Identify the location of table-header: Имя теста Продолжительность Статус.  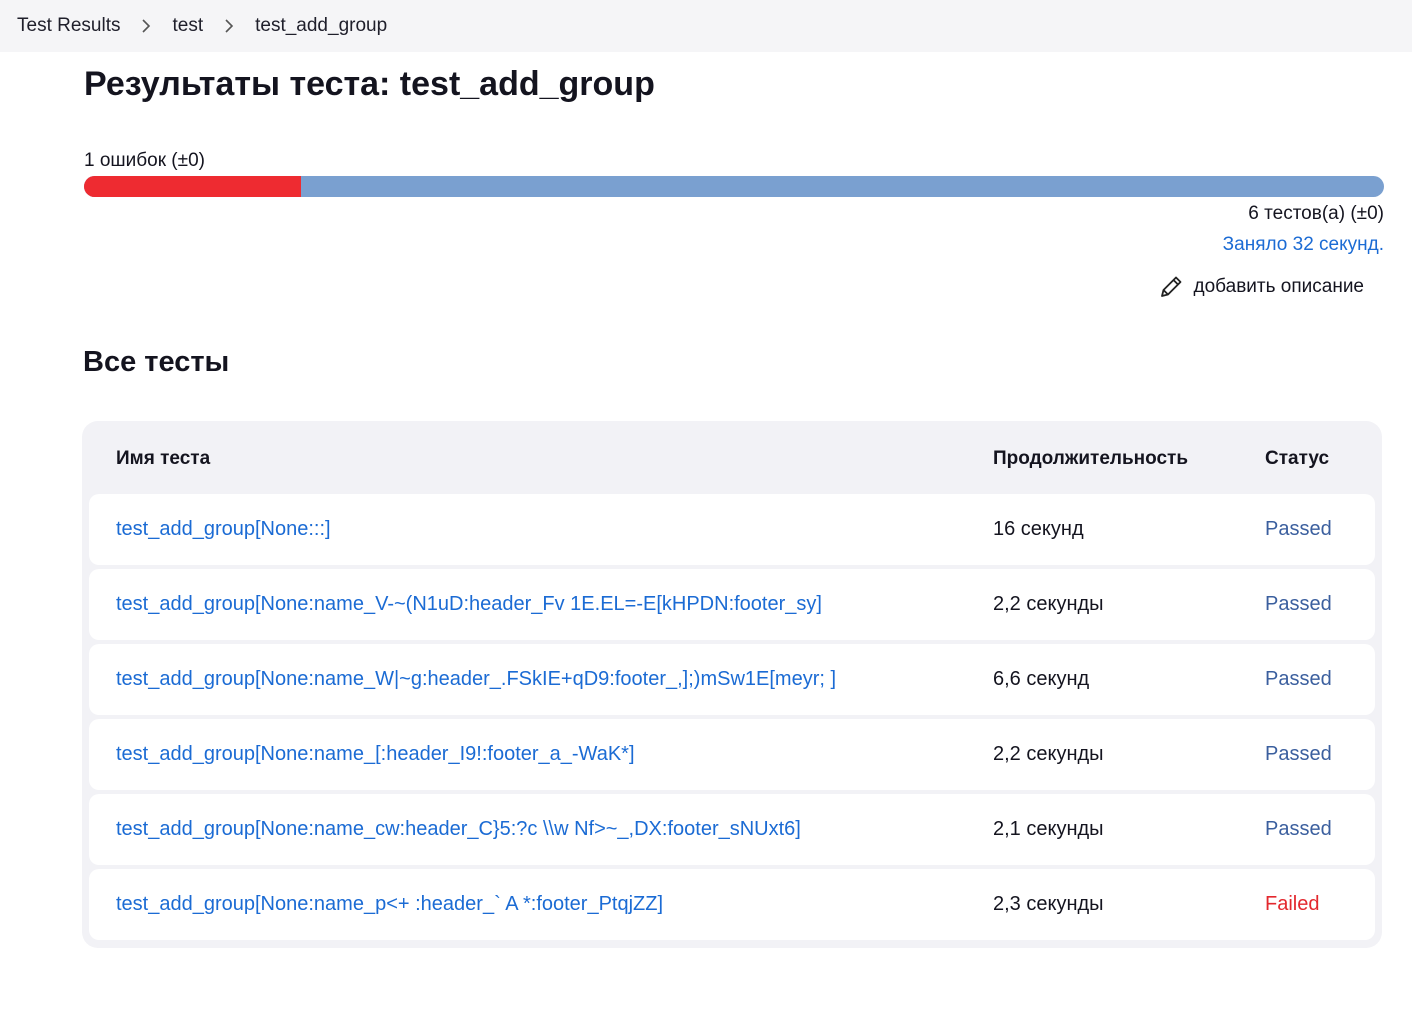
(732, 457).